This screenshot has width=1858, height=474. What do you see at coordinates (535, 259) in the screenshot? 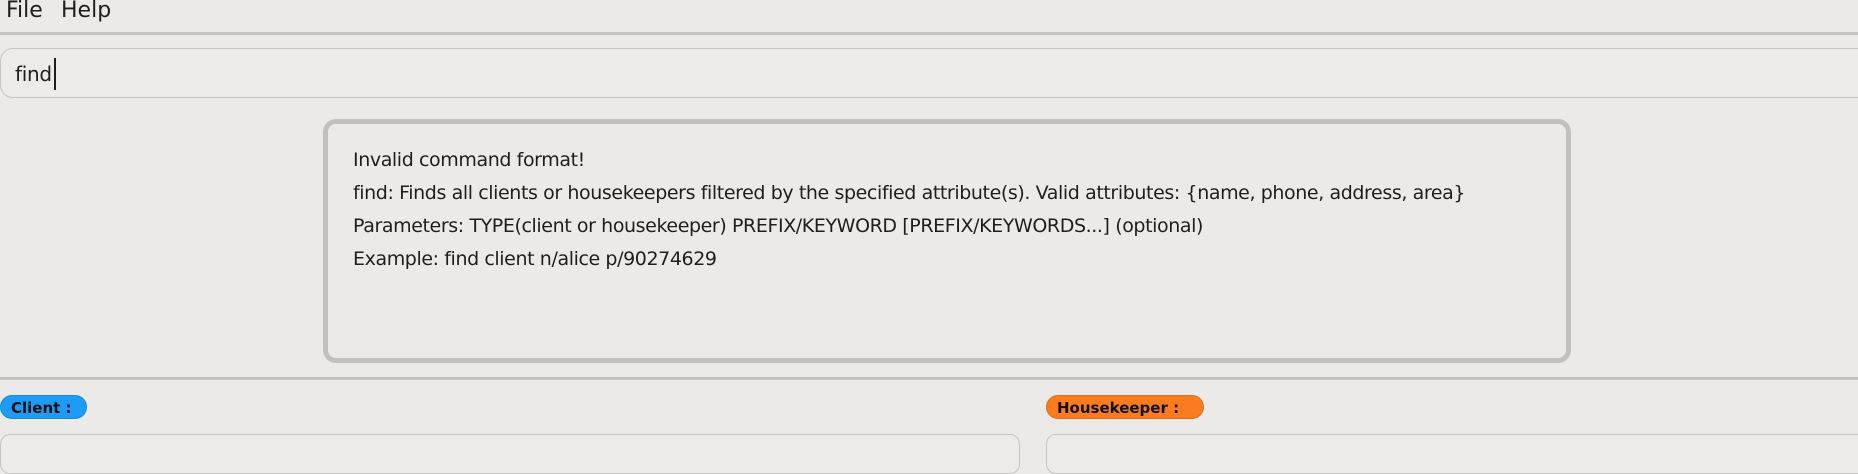
I see `result-line-example: Example: find client n/alice p/90274629` at bounding box center [535, 259].